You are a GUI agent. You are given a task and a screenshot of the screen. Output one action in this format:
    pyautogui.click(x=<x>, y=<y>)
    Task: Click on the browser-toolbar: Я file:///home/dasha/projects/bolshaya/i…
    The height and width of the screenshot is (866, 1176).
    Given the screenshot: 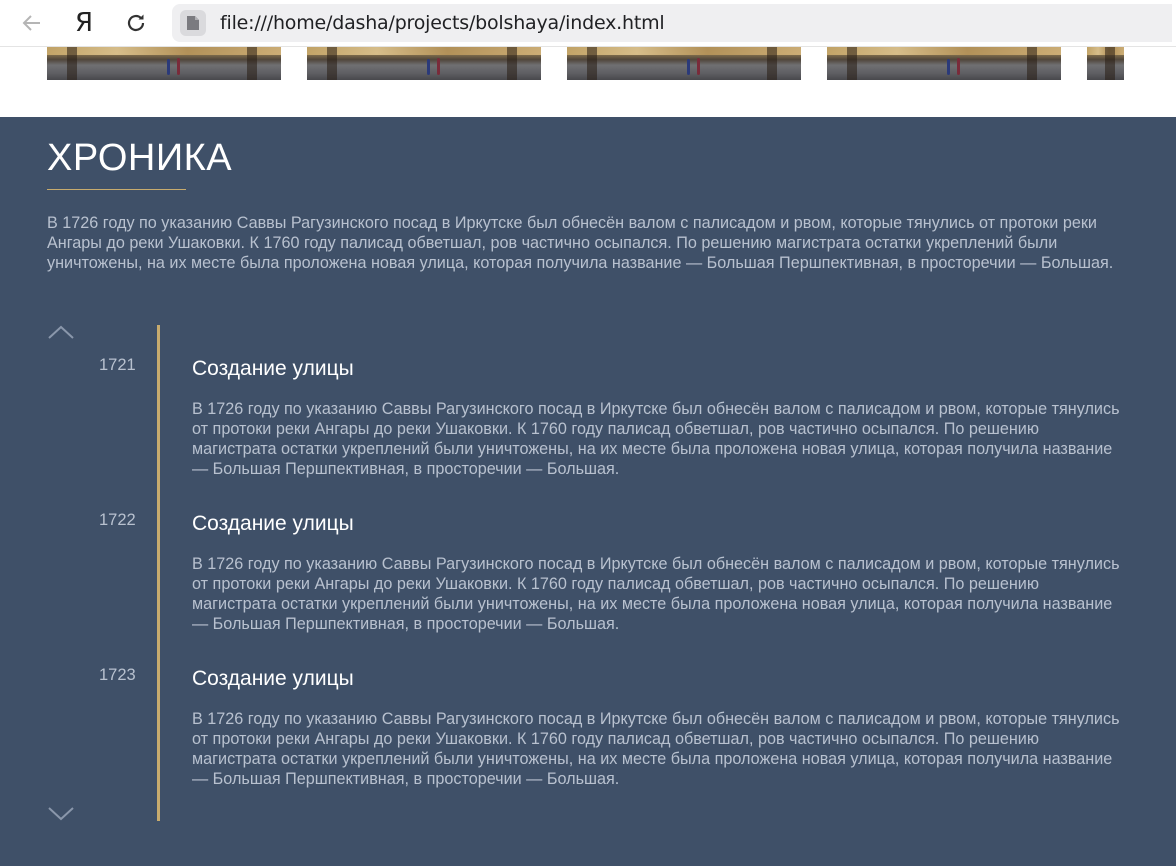 What is the action you would take?
    pyautogui.click(x=588, y=23)
    